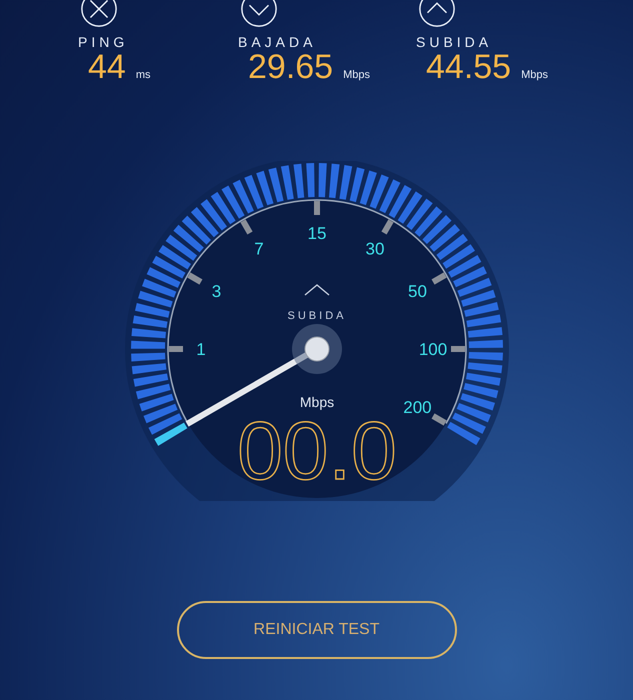  I want to click on scale-label: 30, so click(374, 248).